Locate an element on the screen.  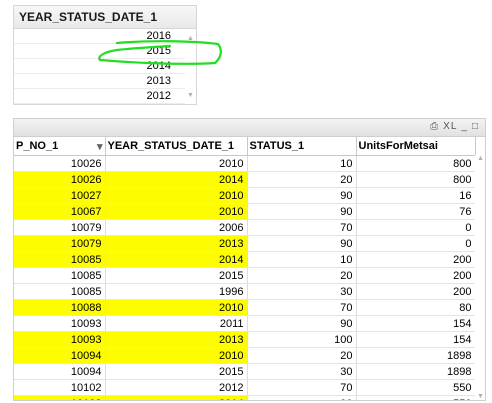
annotation-circle is located at coordinates (160, 52).